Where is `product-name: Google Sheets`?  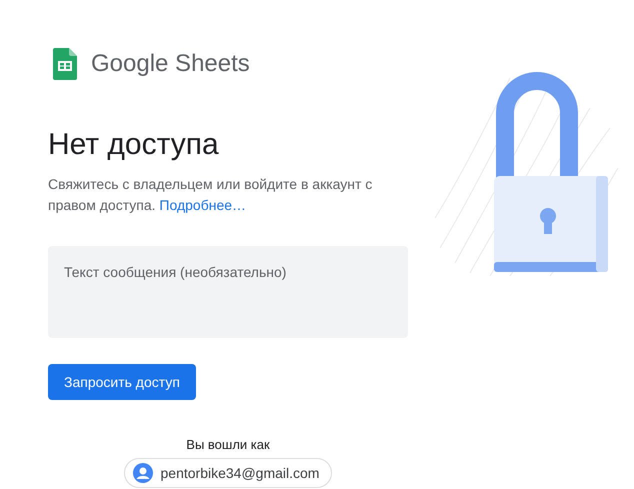
product-name: Google Sheets is located at coordinates (170, 64).